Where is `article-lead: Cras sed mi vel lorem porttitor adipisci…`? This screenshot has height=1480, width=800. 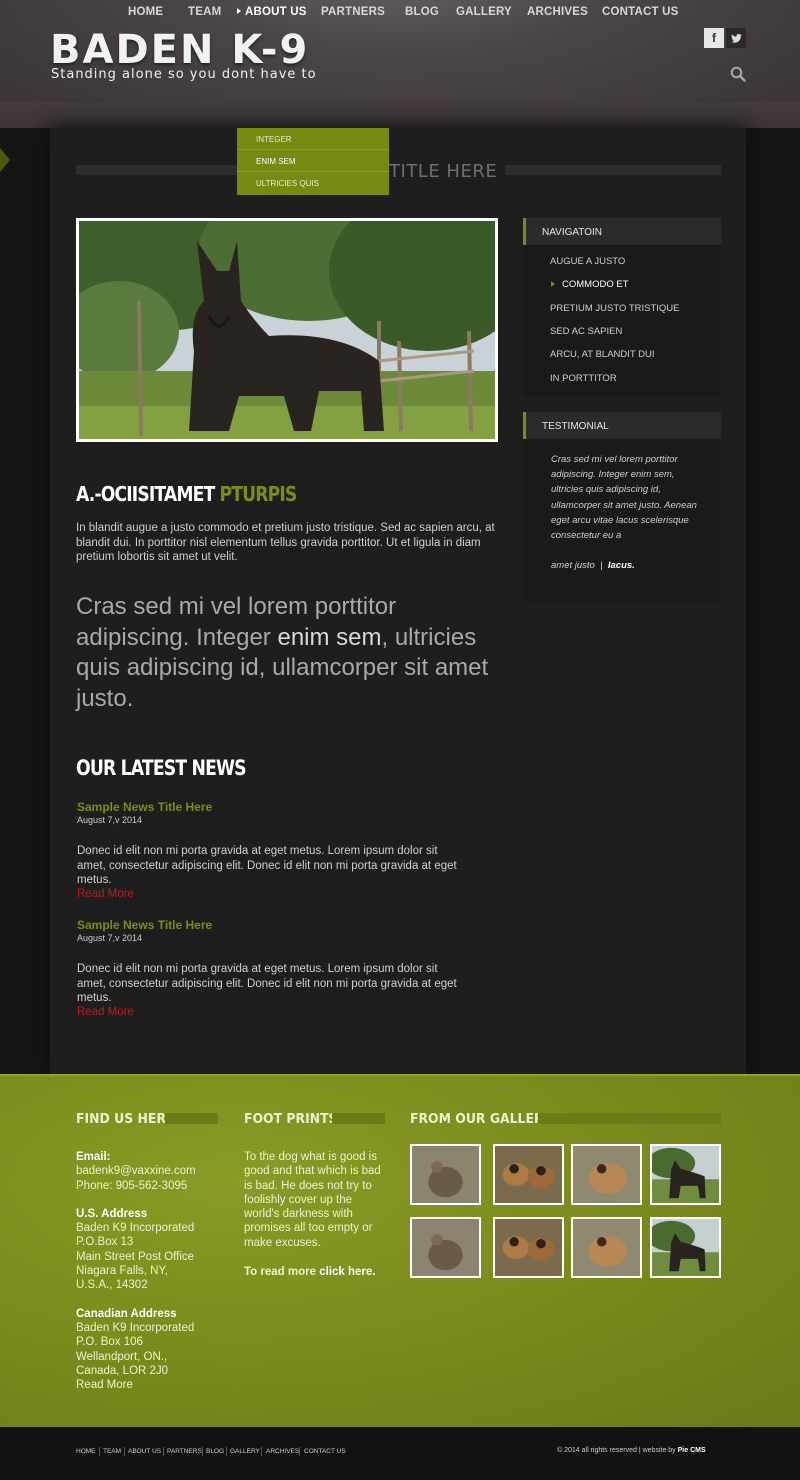
article-lead: Cras sed mi vel lorem porttitor adipisci… is located at coordinates (291, 653).